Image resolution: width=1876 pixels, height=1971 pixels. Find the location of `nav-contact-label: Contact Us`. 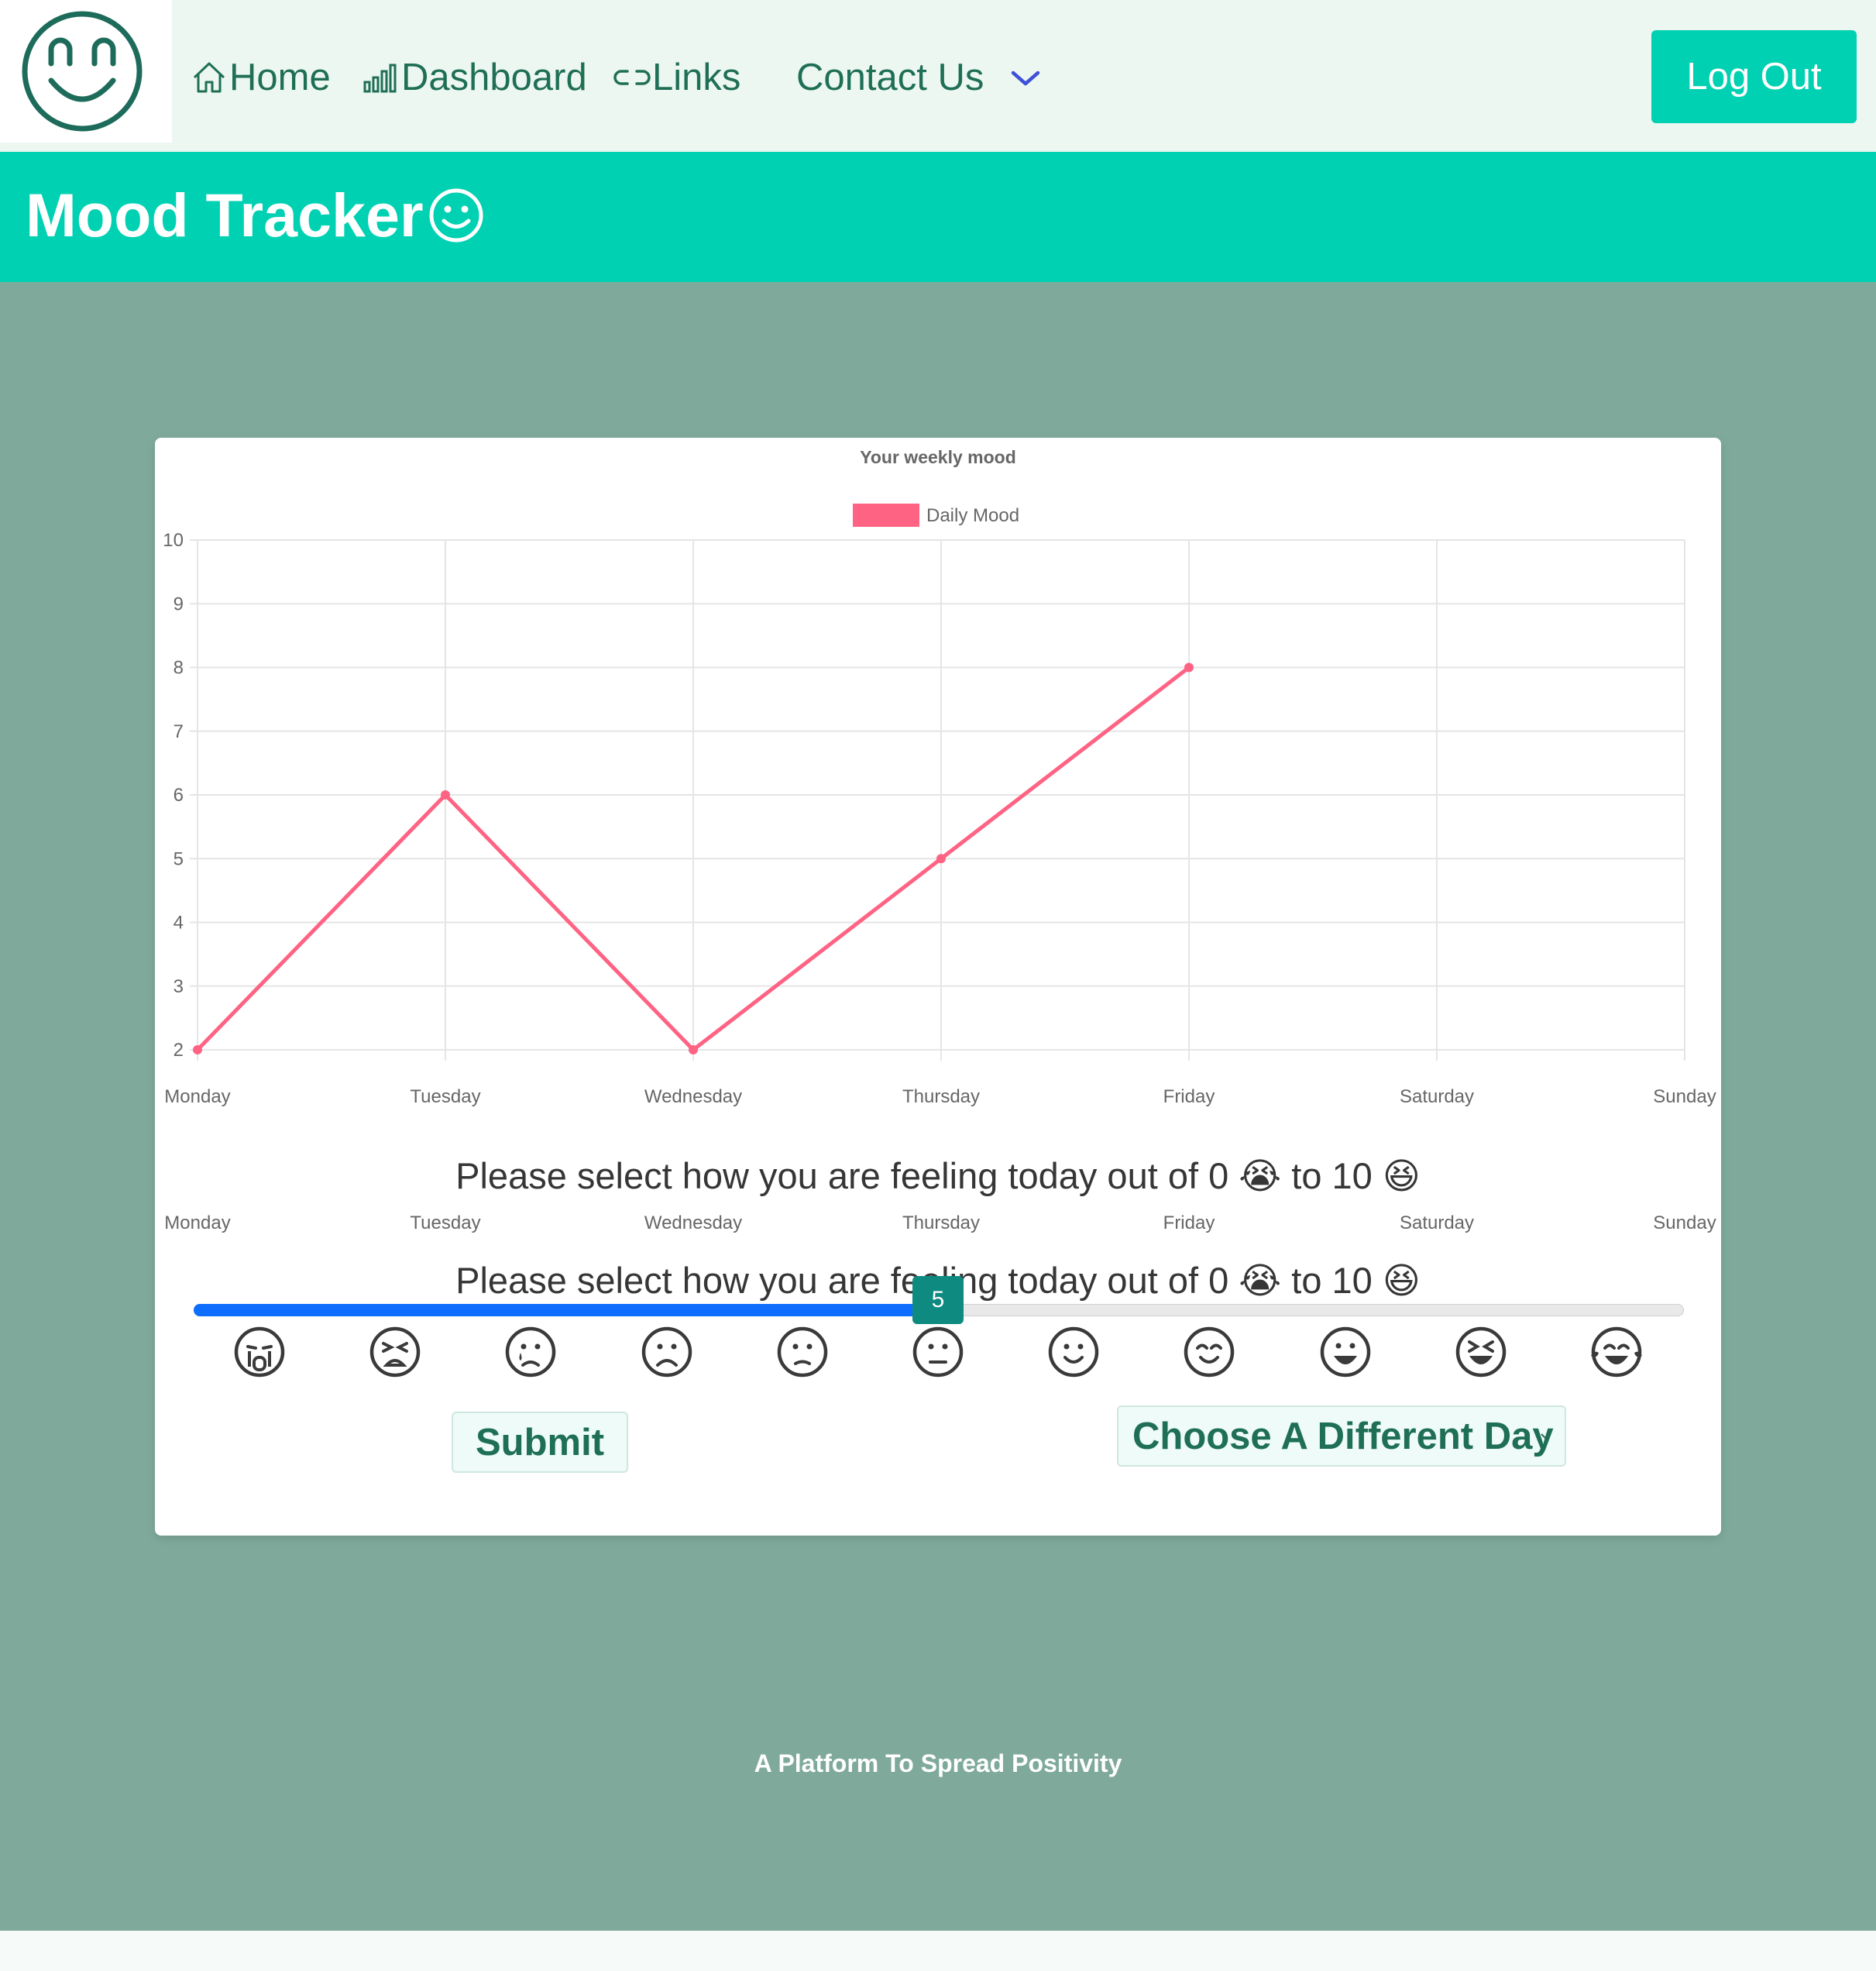

nav-contact-label: Contact Us is located at coordinates (890, 77).